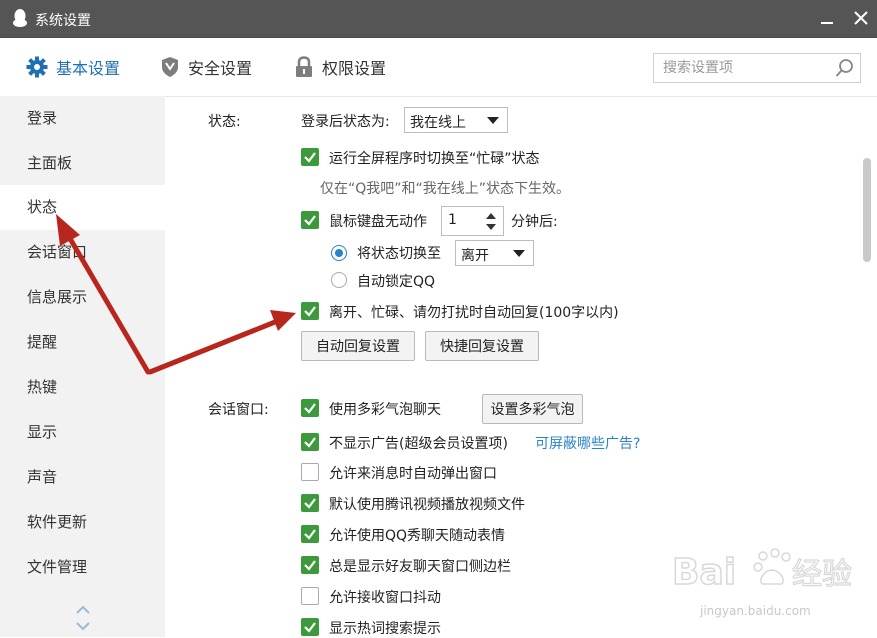 The image size is (877, 638). What do you see at coordinates (221, 342) in the screenshot?
I see `arrow-to-auto-reply` at bounding box center [221, 342].